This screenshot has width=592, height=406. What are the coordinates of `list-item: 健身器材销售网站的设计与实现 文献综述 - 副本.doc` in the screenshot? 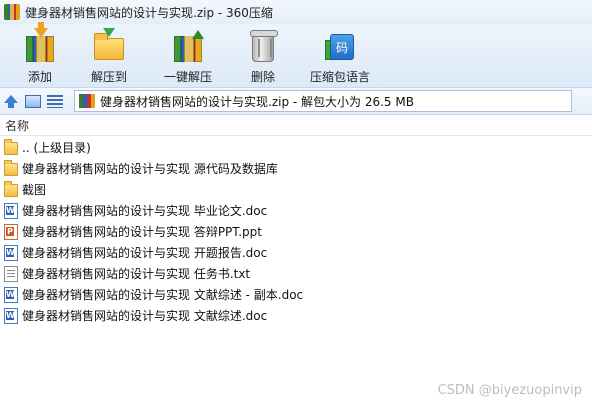 It's located at (296, 294).